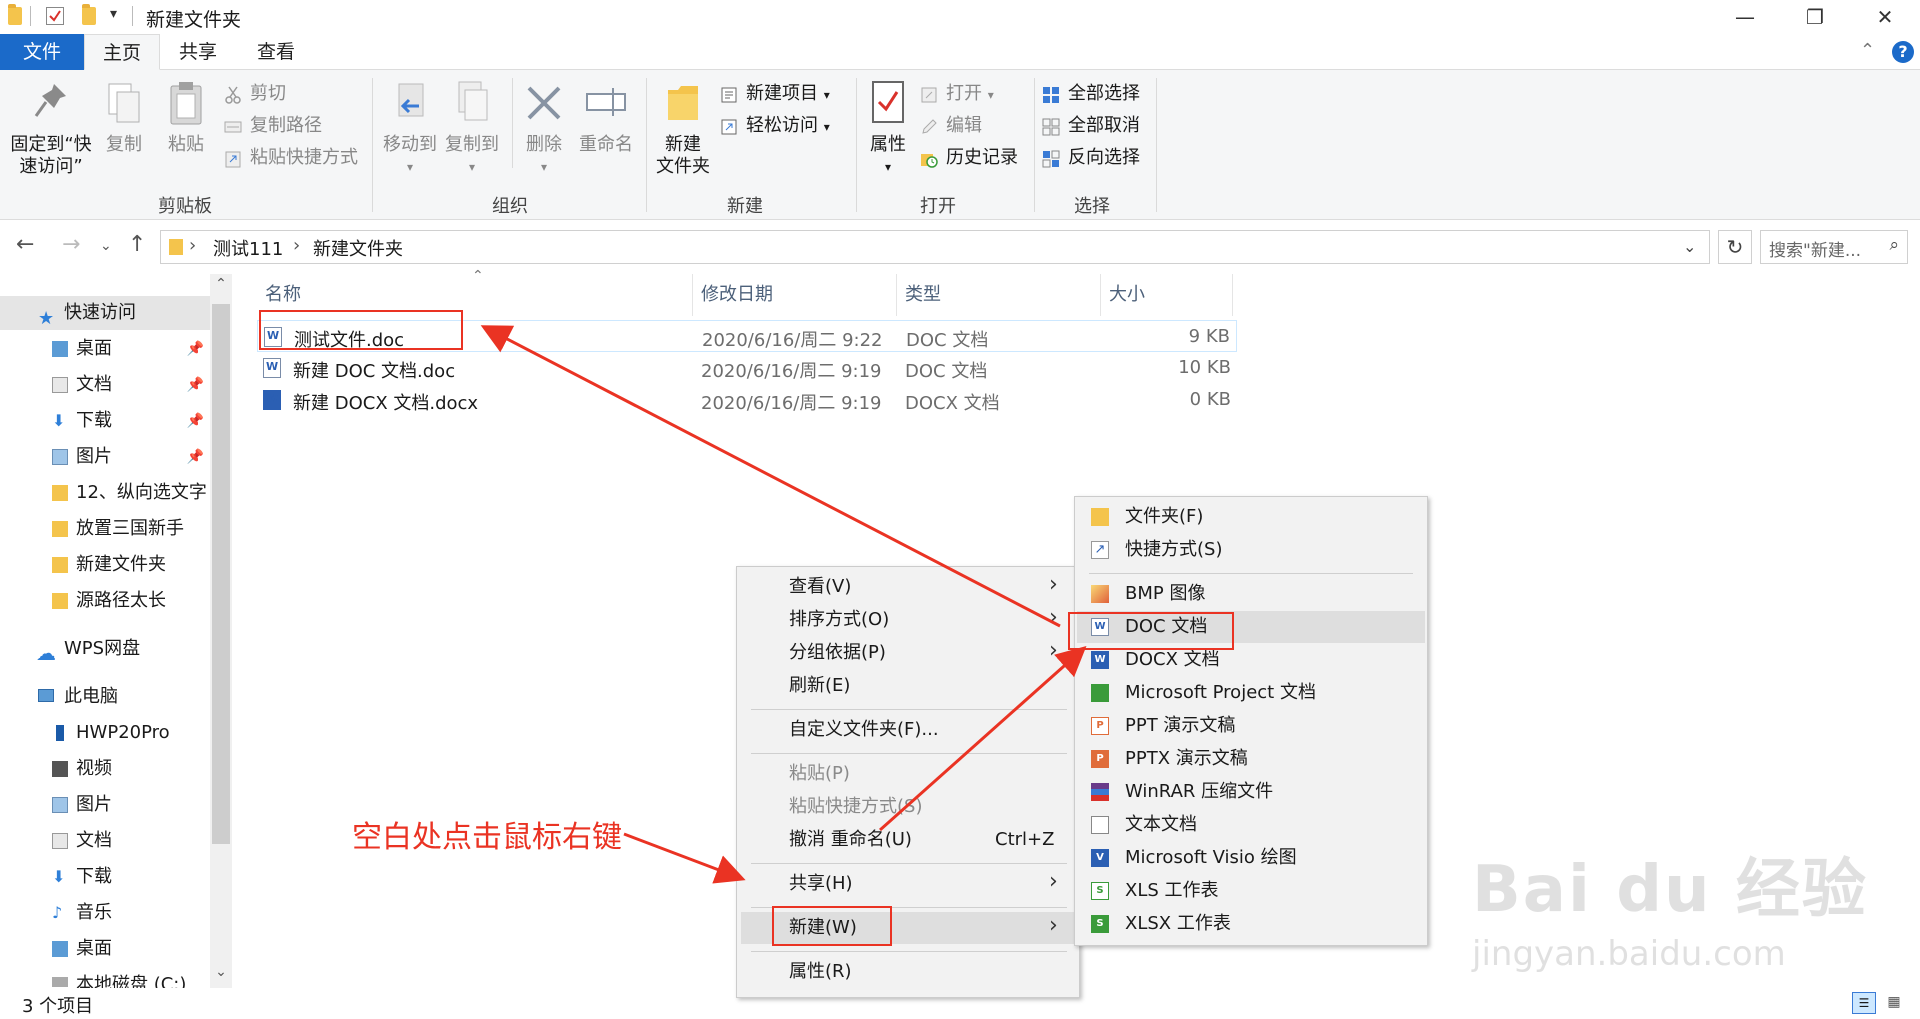 The image size is (1920, 1019). I want to click on edit-button: 编辑, so click(951, 126).